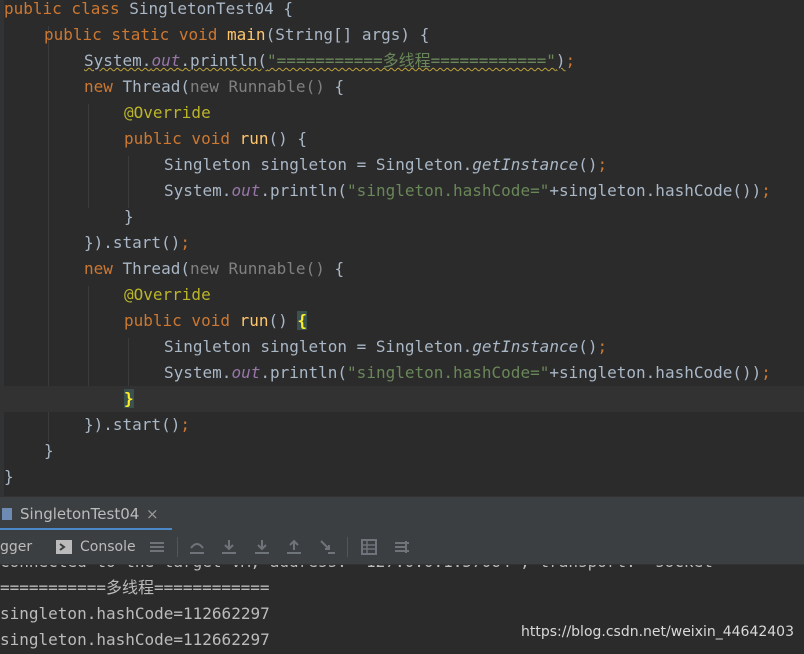 The height and width of the screenshot is (654, 804). What do you see at coordinates (197, 547) in the screenshot?
I see `step-over-icon` at bounding box center [197, 547].